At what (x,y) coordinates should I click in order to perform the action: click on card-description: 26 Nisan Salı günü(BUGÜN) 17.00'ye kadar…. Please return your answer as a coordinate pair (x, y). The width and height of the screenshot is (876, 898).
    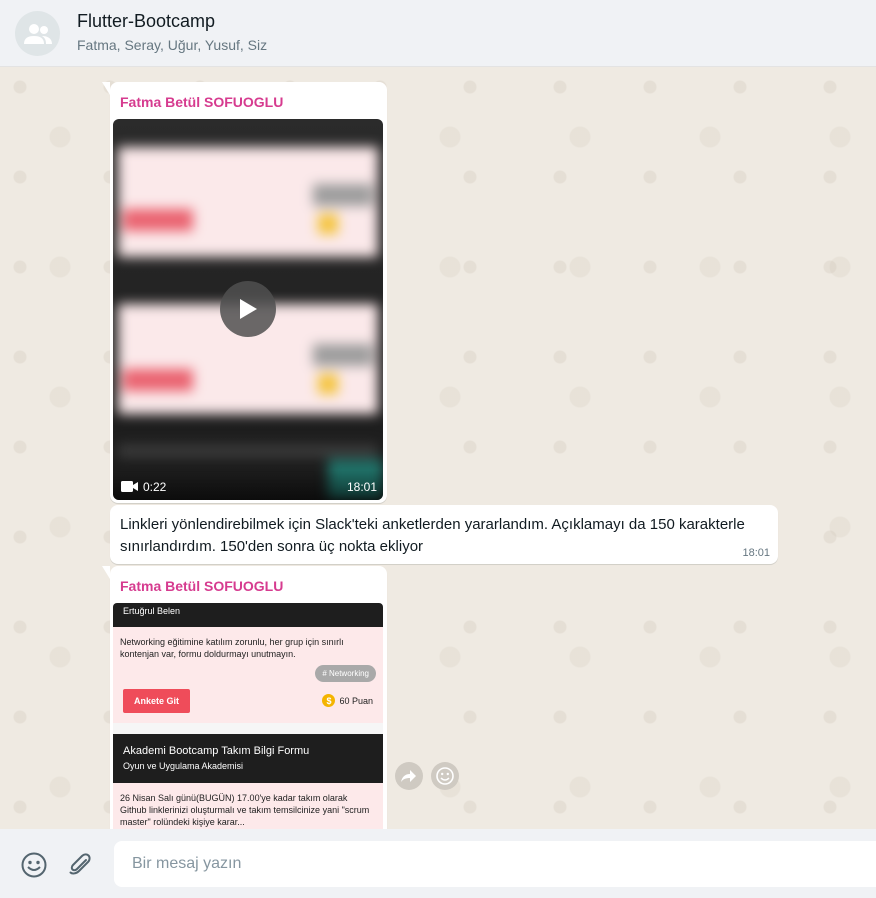
    Looking at the image, I should click on (245, 810).